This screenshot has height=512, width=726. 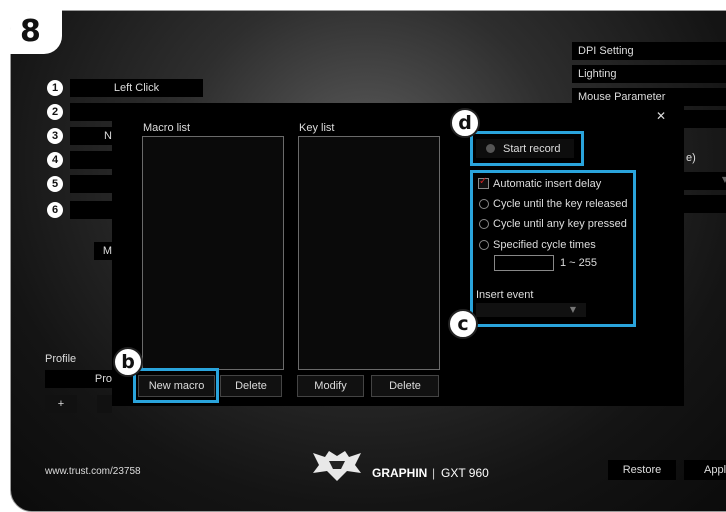 I want to click on button-number-1: 1, so click(x=55, y=88).